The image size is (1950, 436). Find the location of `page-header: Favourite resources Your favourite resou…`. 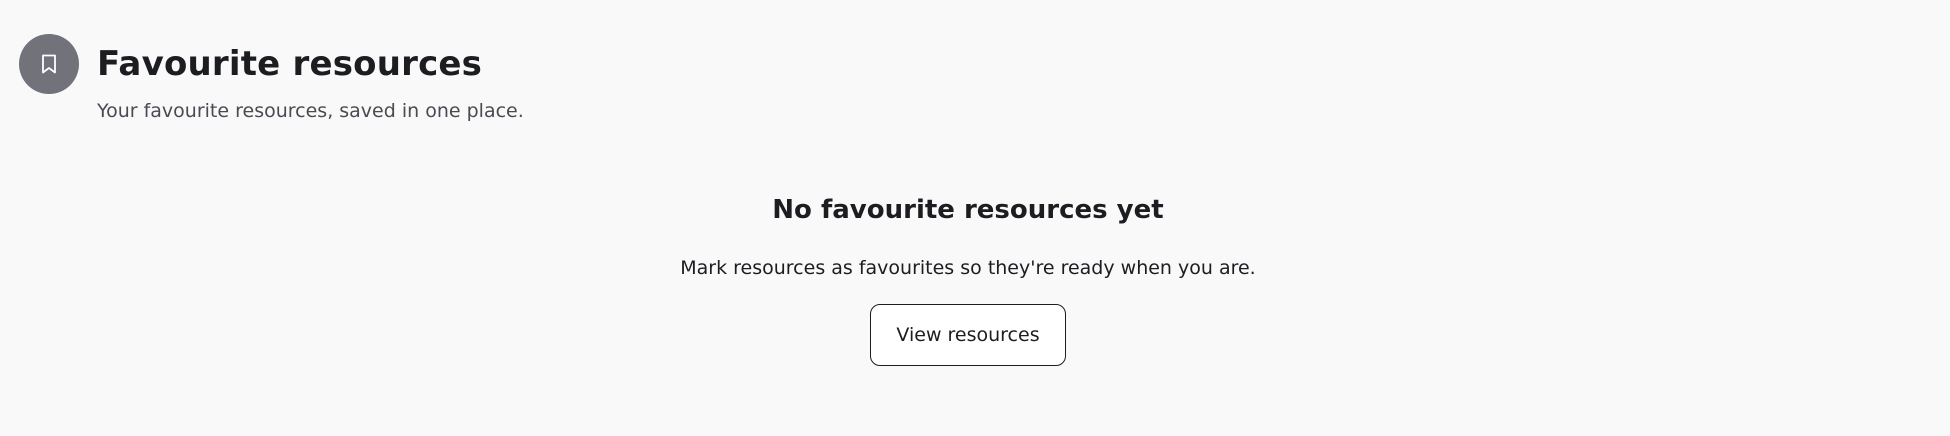

page-header: Favourite resources Your favourite resou… is located at coordinates (271, 79).